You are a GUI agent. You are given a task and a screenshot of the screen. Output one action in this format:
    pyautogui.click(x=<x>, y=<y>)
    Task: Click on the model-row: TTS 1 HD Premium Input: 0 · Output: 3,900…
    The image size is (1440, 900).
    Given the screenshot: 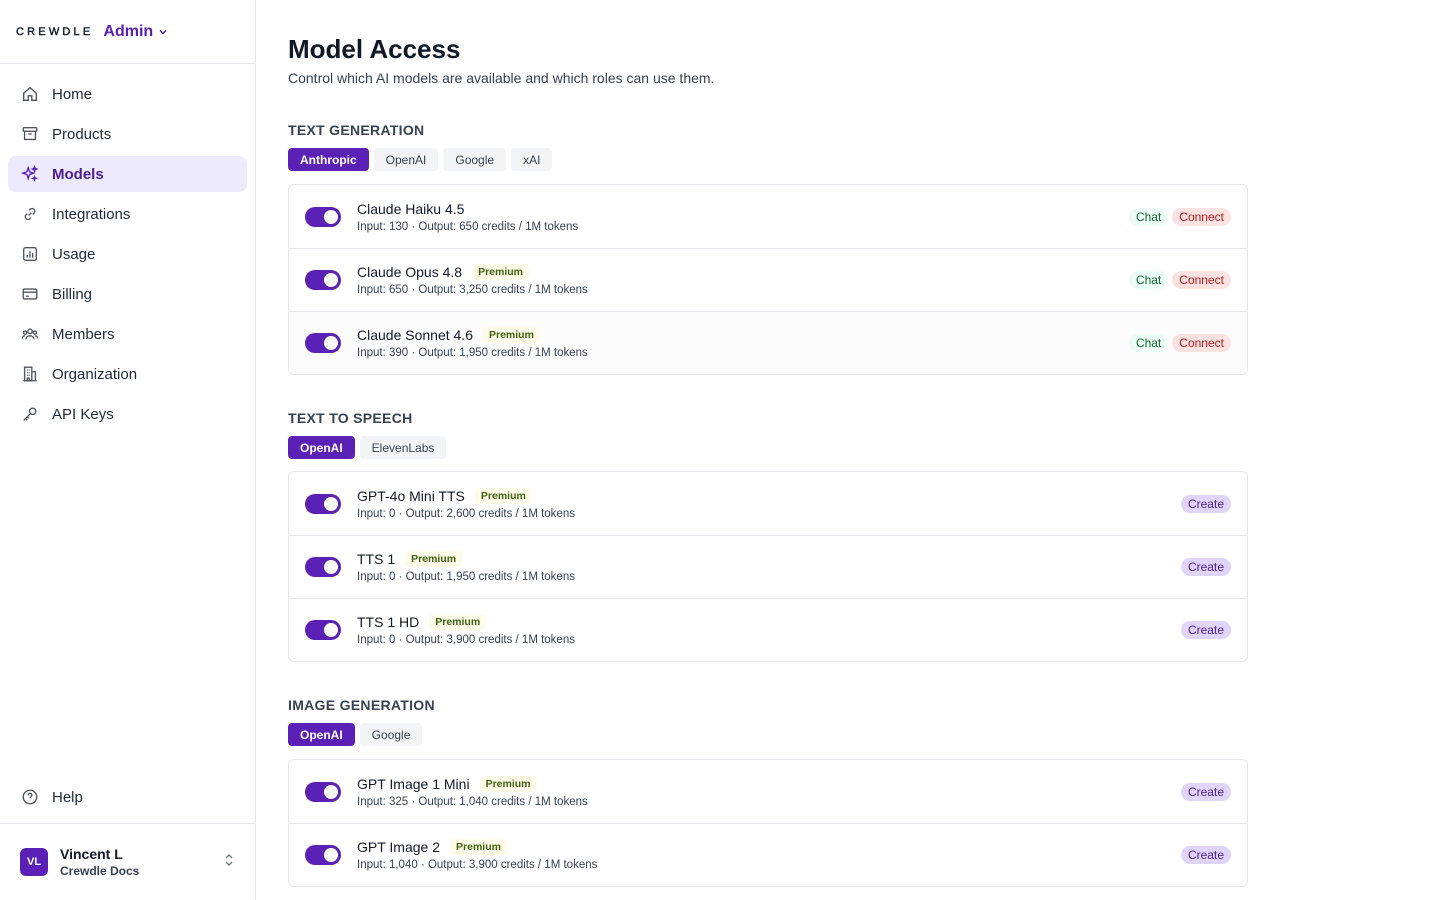 What is the action you would take?
    pyautogui.click(x=768, y=629)
    